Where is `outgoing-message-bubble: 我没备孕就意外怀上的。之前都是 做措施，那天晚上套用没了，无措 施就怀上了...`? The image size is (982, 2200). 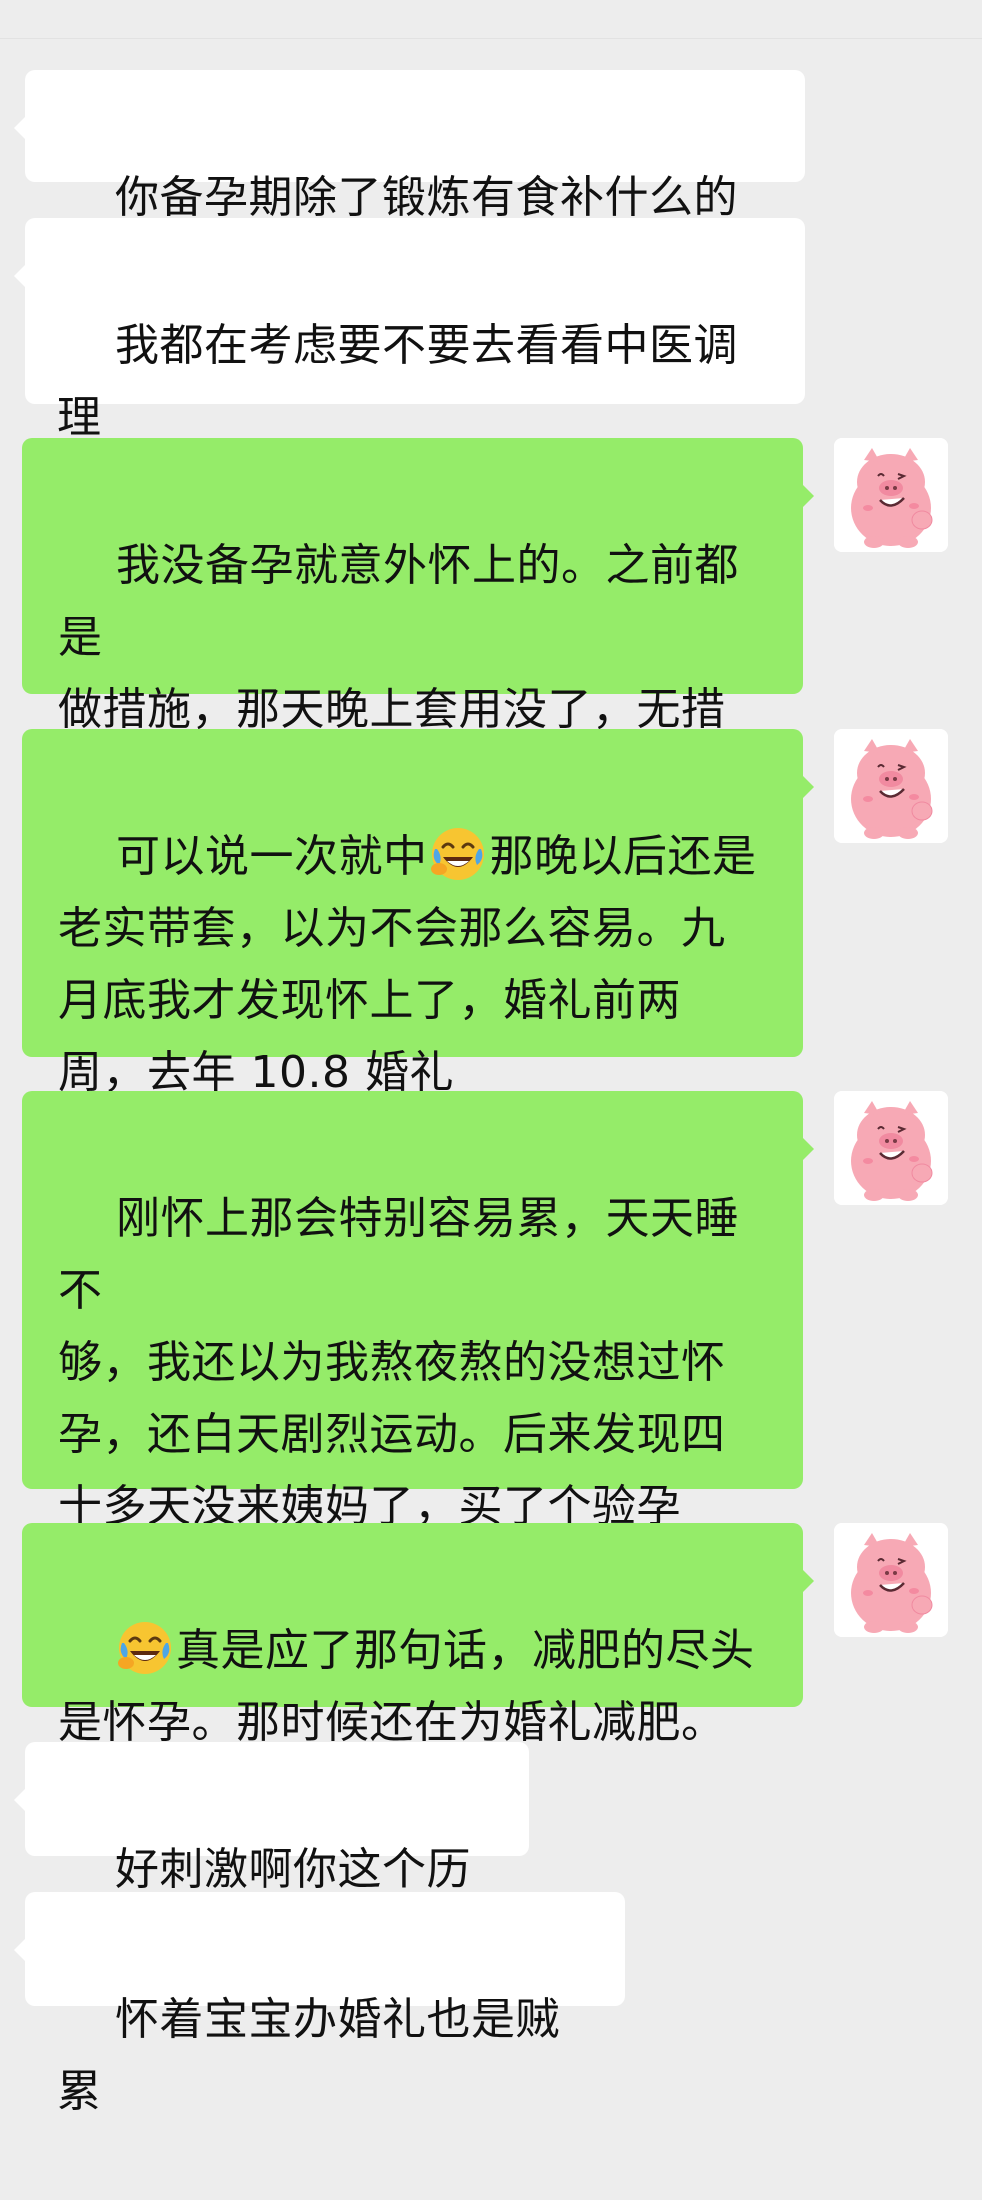
outgoing-message-bubble: 我没备孕就意外怀上的。之前都是 做措施，那天晚上套用没了，无措 施就怀上了... is located at coordinates (418, 622).